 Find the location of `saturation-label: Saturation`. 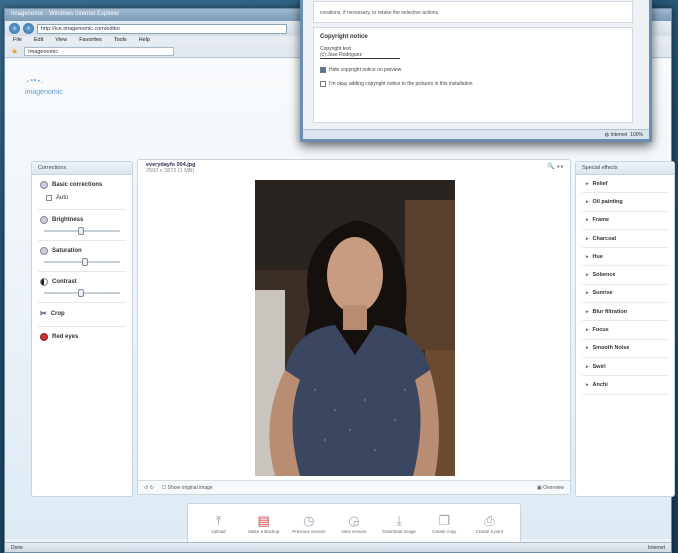

saturation-label: Saturation is located at coordinates (67, 251).